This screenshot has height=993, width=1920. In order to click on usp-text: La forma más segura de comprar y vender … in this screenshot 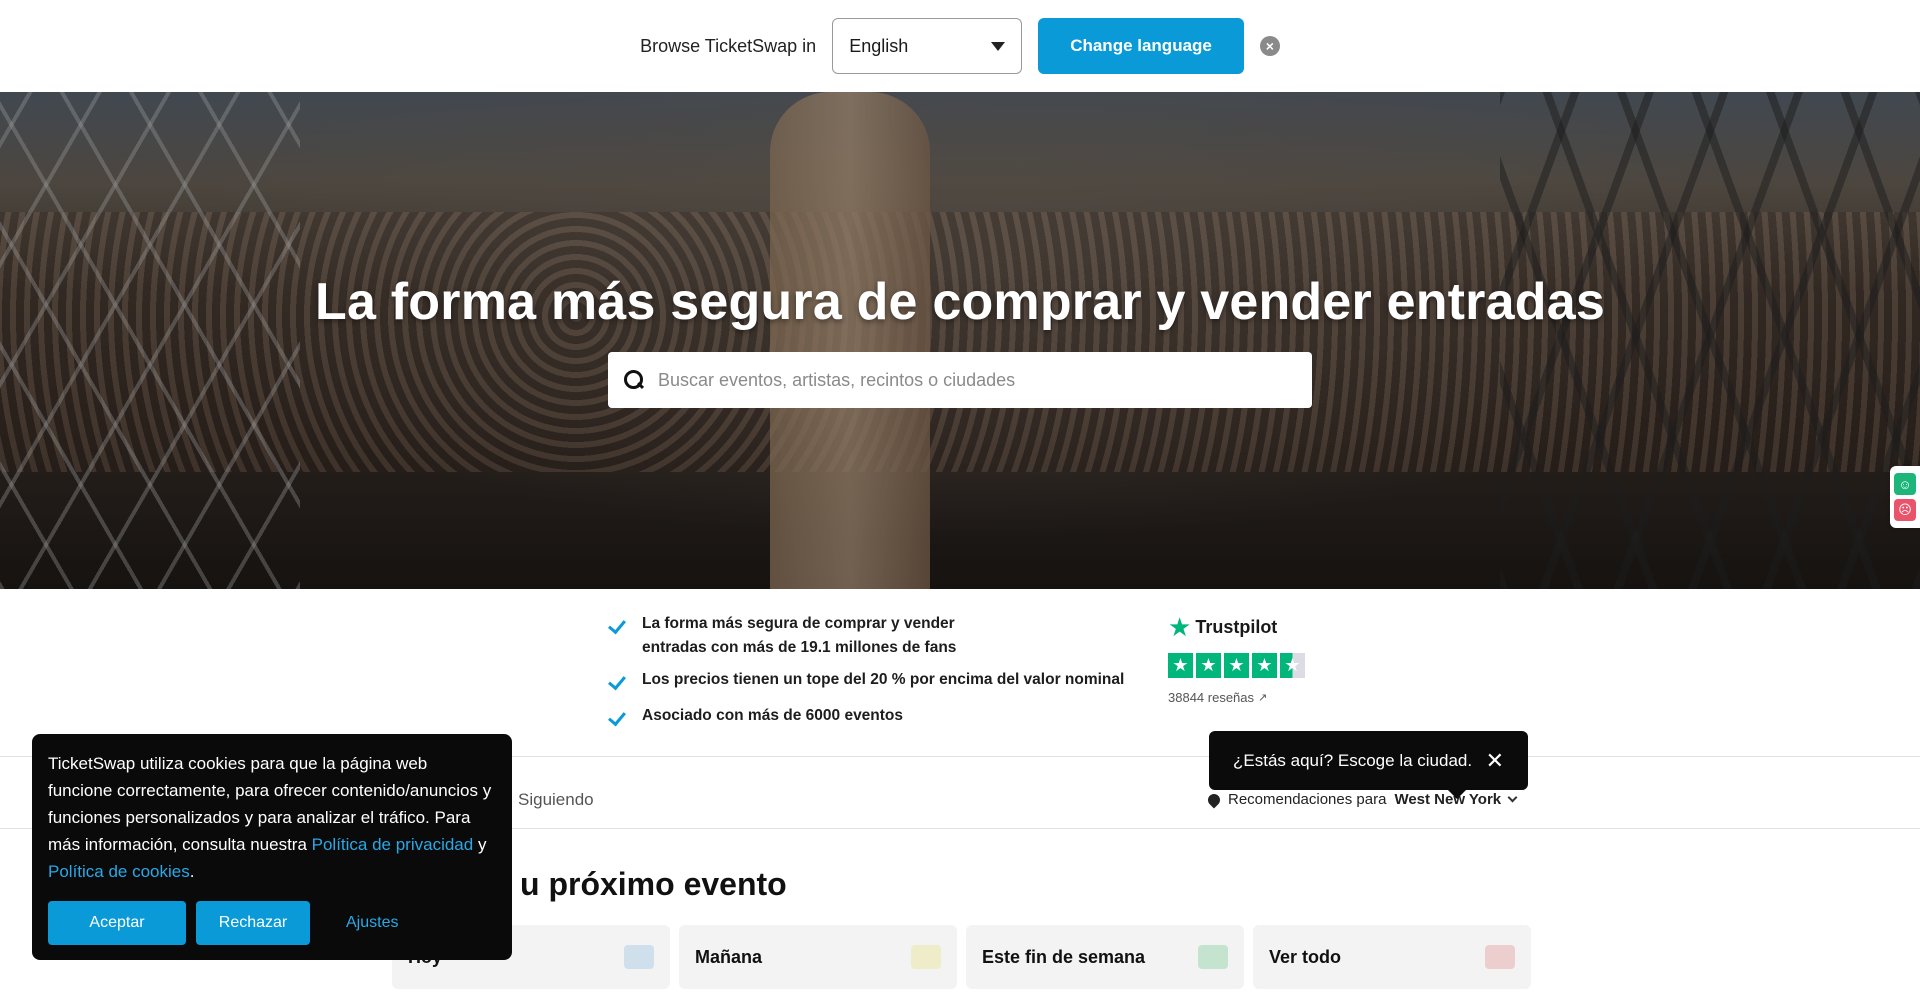, I will do `click(799, 635)`.